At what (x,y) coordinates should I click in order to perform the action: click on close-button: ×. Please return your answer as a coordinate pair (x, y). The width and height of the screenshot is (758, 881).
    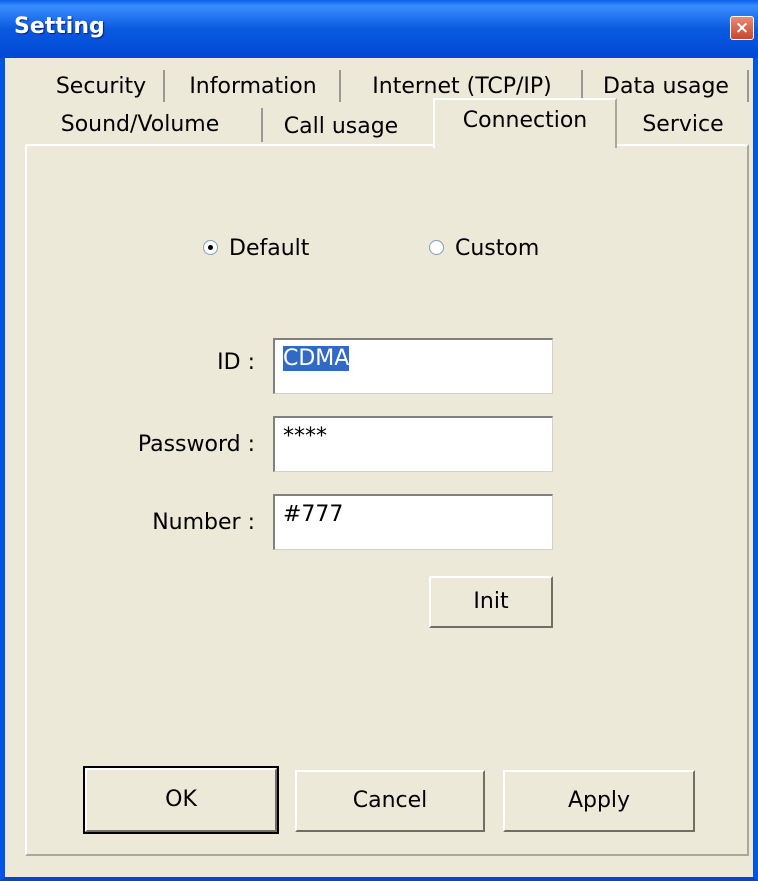
    Looking at the image, I should click on (742, 28).